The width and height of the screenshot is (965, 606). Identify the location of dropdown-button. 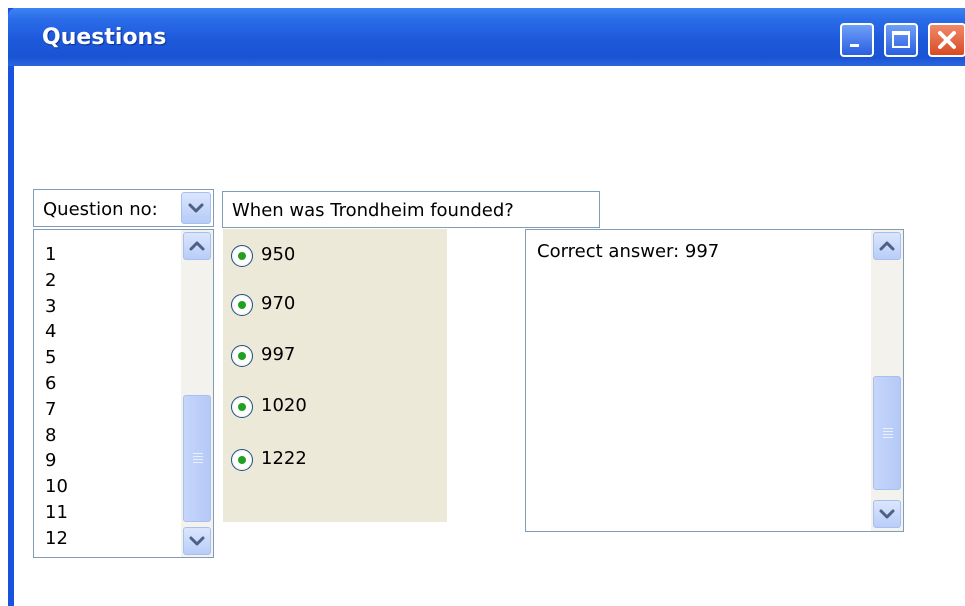
(196, 208).